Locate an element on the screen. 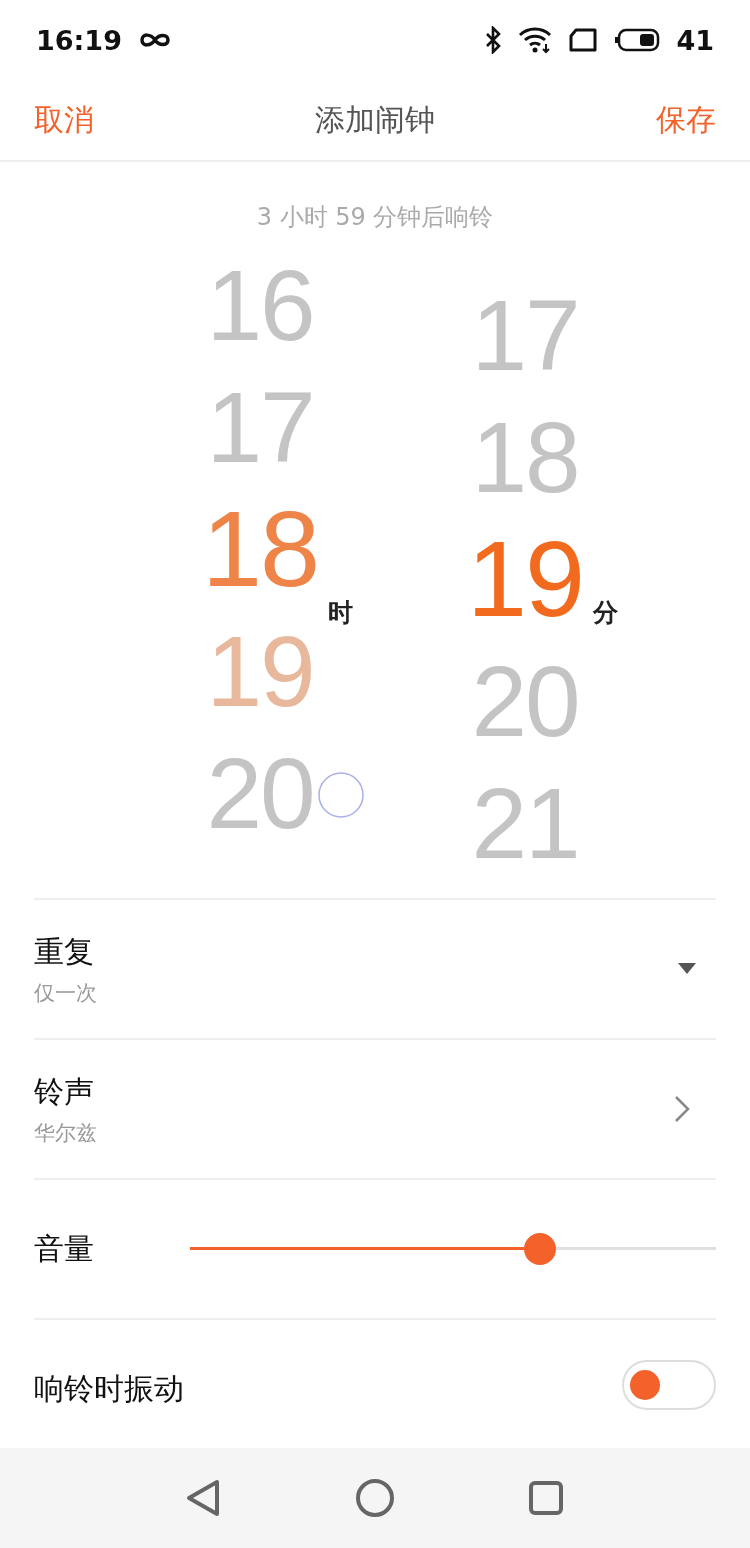  setting-value: 华尔兹 is located at coordinates (66, 1133).